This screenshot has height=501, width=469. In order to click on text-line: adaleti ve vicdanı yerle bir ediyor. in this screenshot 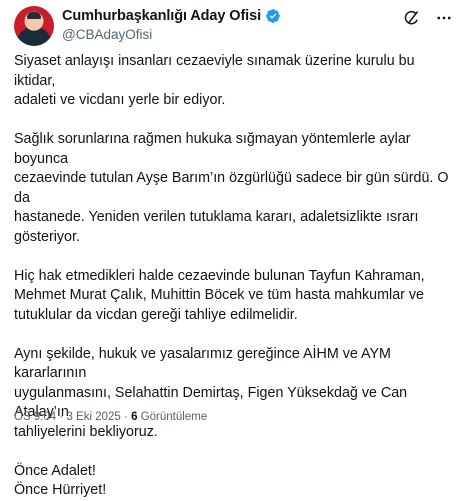, I will do `click(120, 100)`.